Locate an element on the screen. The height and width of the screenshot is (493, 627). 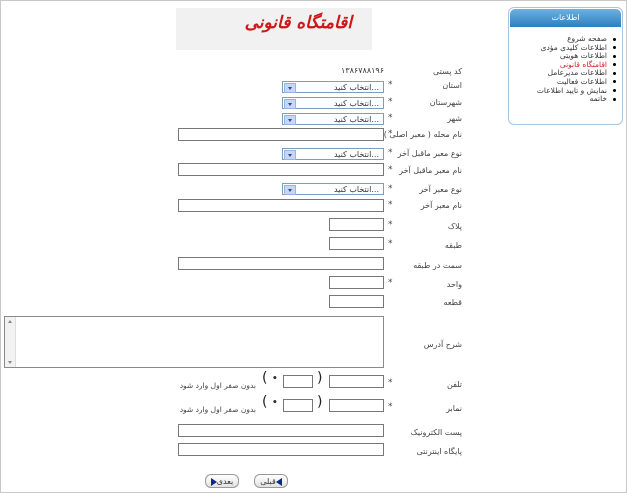
last-minor-name-input is located at coordinates (281, 169).